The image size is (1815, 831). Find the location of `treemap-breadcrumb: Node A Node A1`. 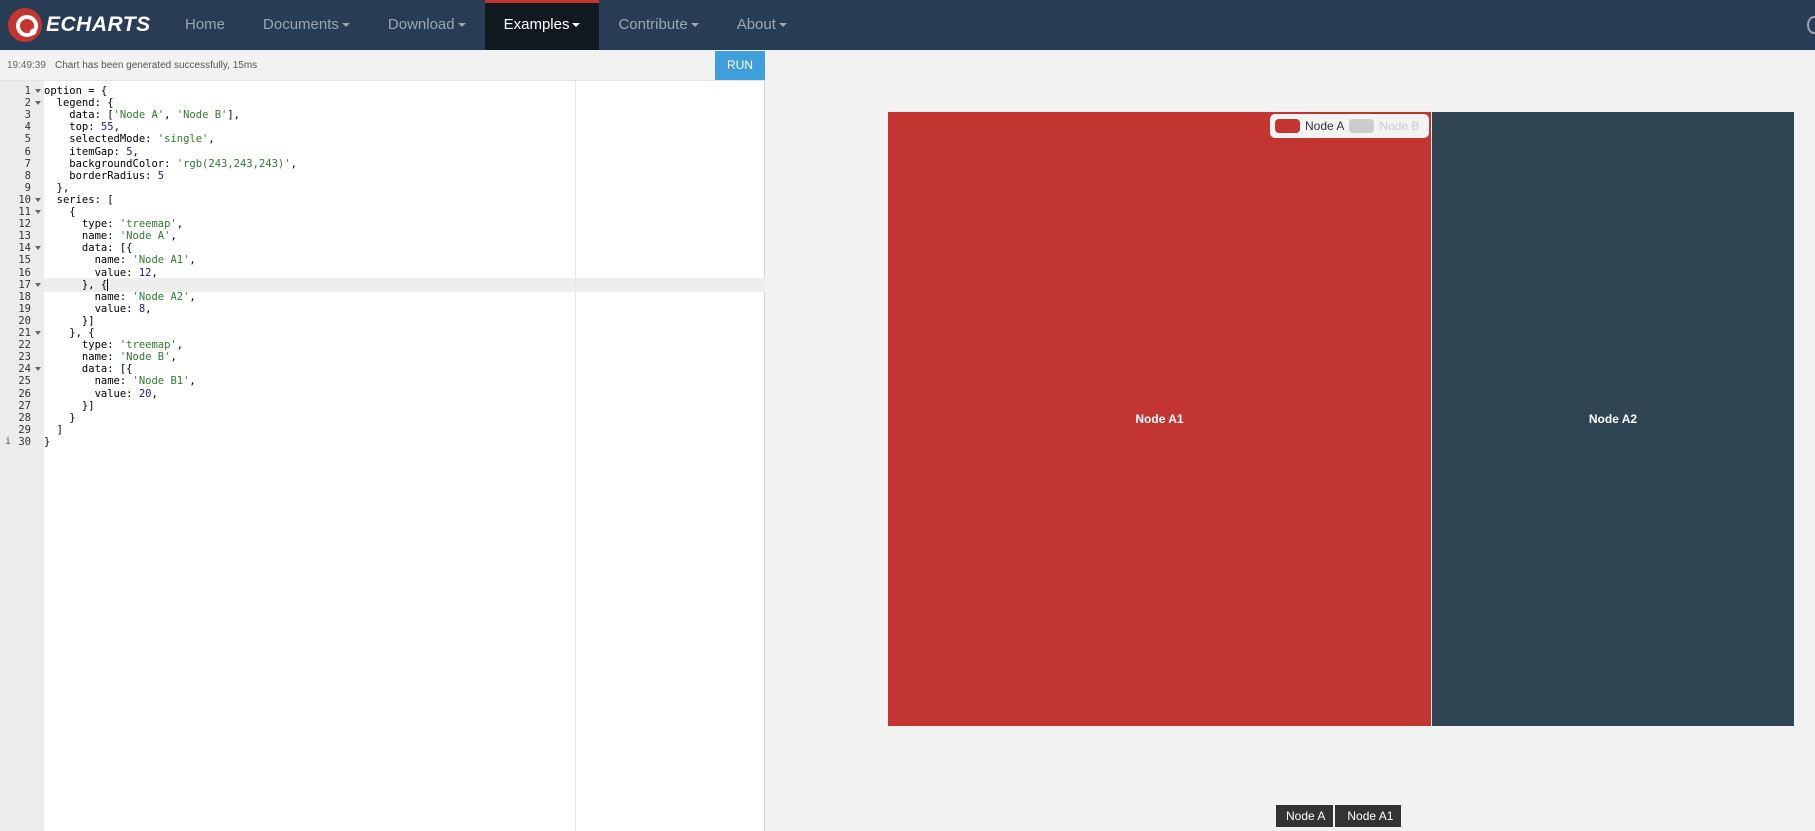

treemap-breadcrumb: Node A Node A1 is located at coordinates (1339, 816).